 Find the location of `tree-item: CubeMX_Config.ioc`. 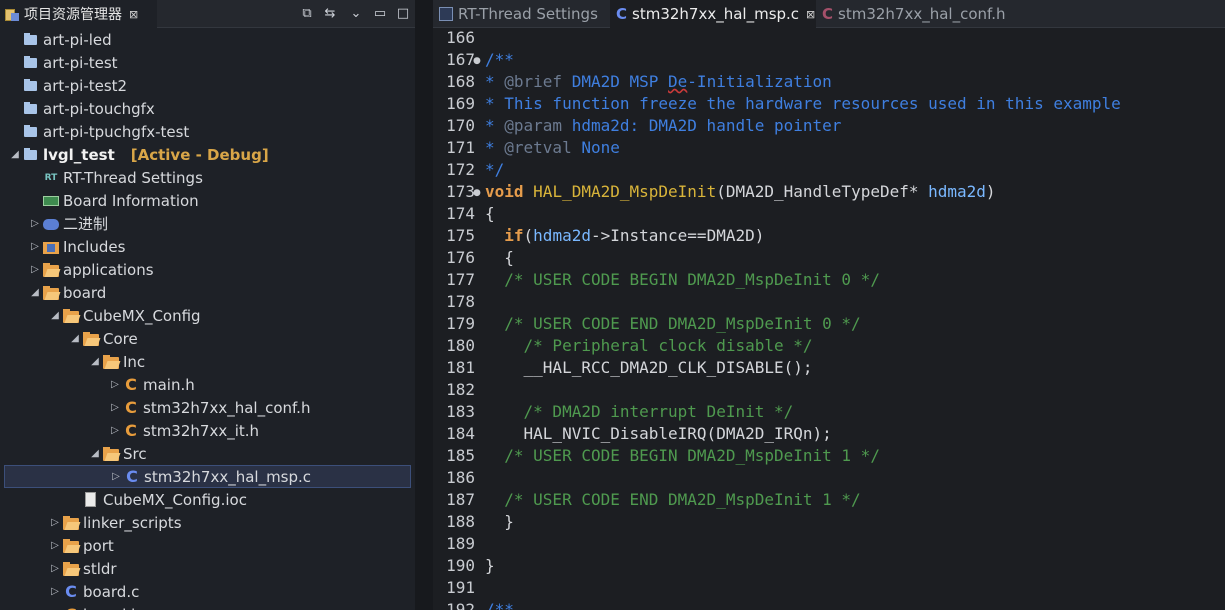

tree-item: CubeMX_Config.ioc is located at coordinates (207, 499).